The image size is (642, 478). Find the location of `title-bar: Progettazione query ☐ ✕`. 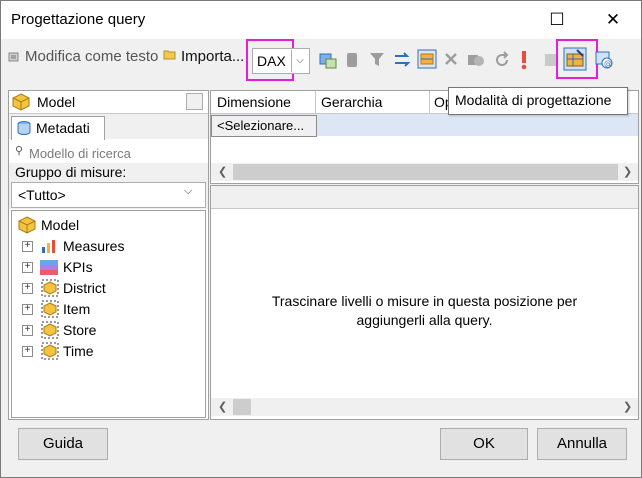

title-bar: Progettazione query ☐ ✕ is located at coordinates (321, 20).